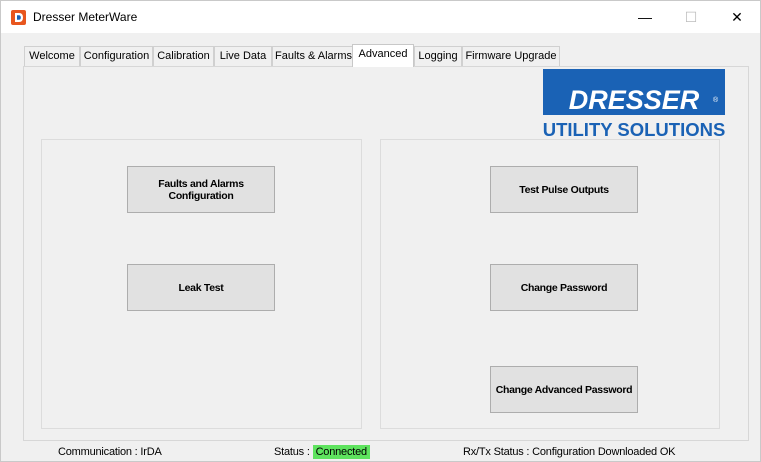 The image size is (761, 462). I want to click on tab-welcome: Welcome, so click(52, 56).